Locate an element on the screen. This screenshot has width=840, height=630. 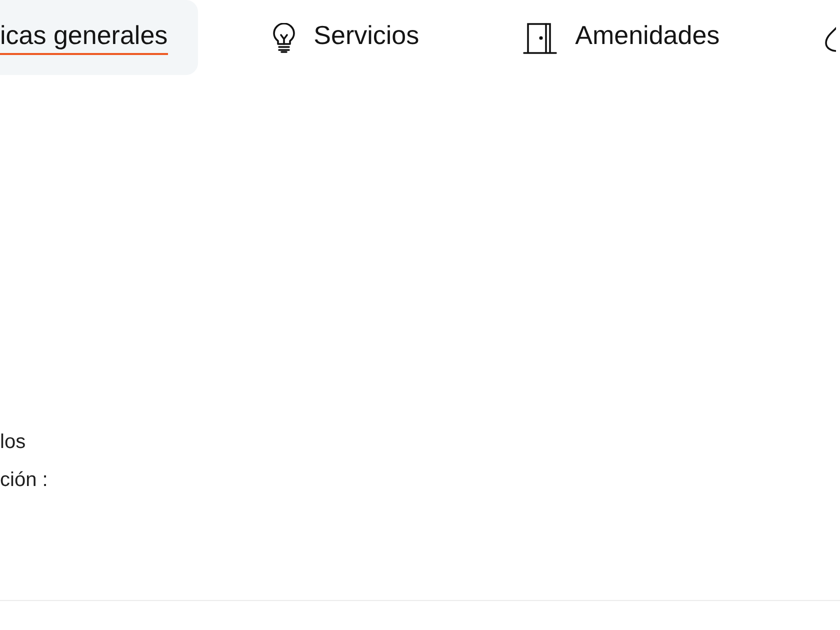
lightbulb-icon is located at coordinates (284, 37).